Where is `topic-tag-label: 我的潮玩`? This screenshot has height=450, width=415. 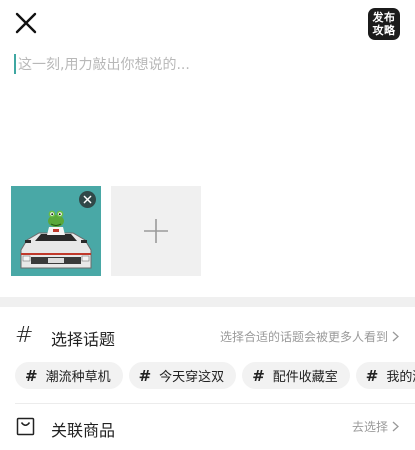
topic-tag-label: 我的潮玩 is located at coordinates (400, 377).